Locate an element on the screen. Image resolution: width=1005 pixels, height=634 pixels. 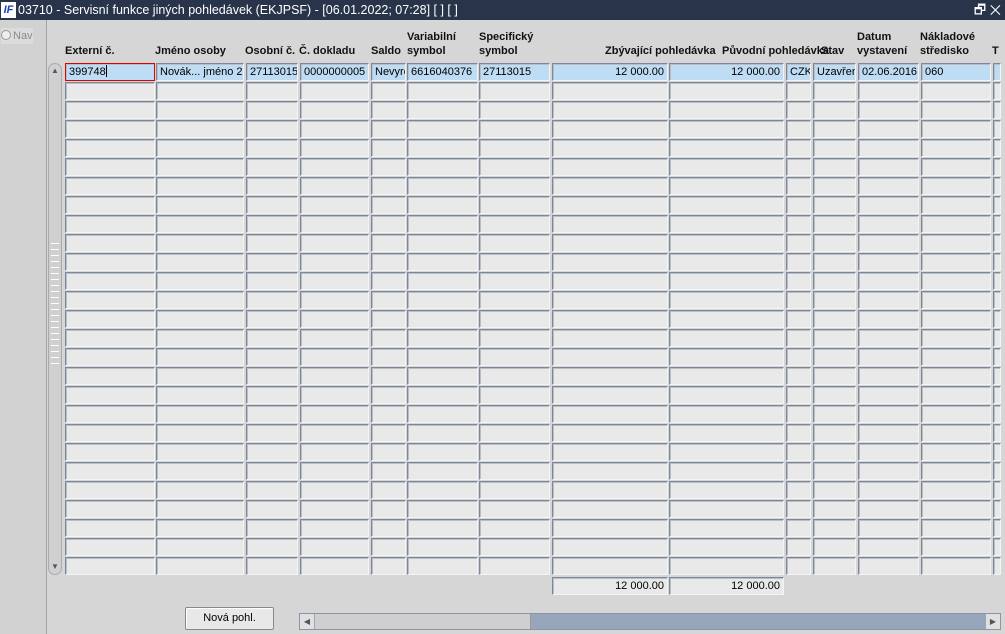
close-icon: ✕ is located at coordinates (995, 9).